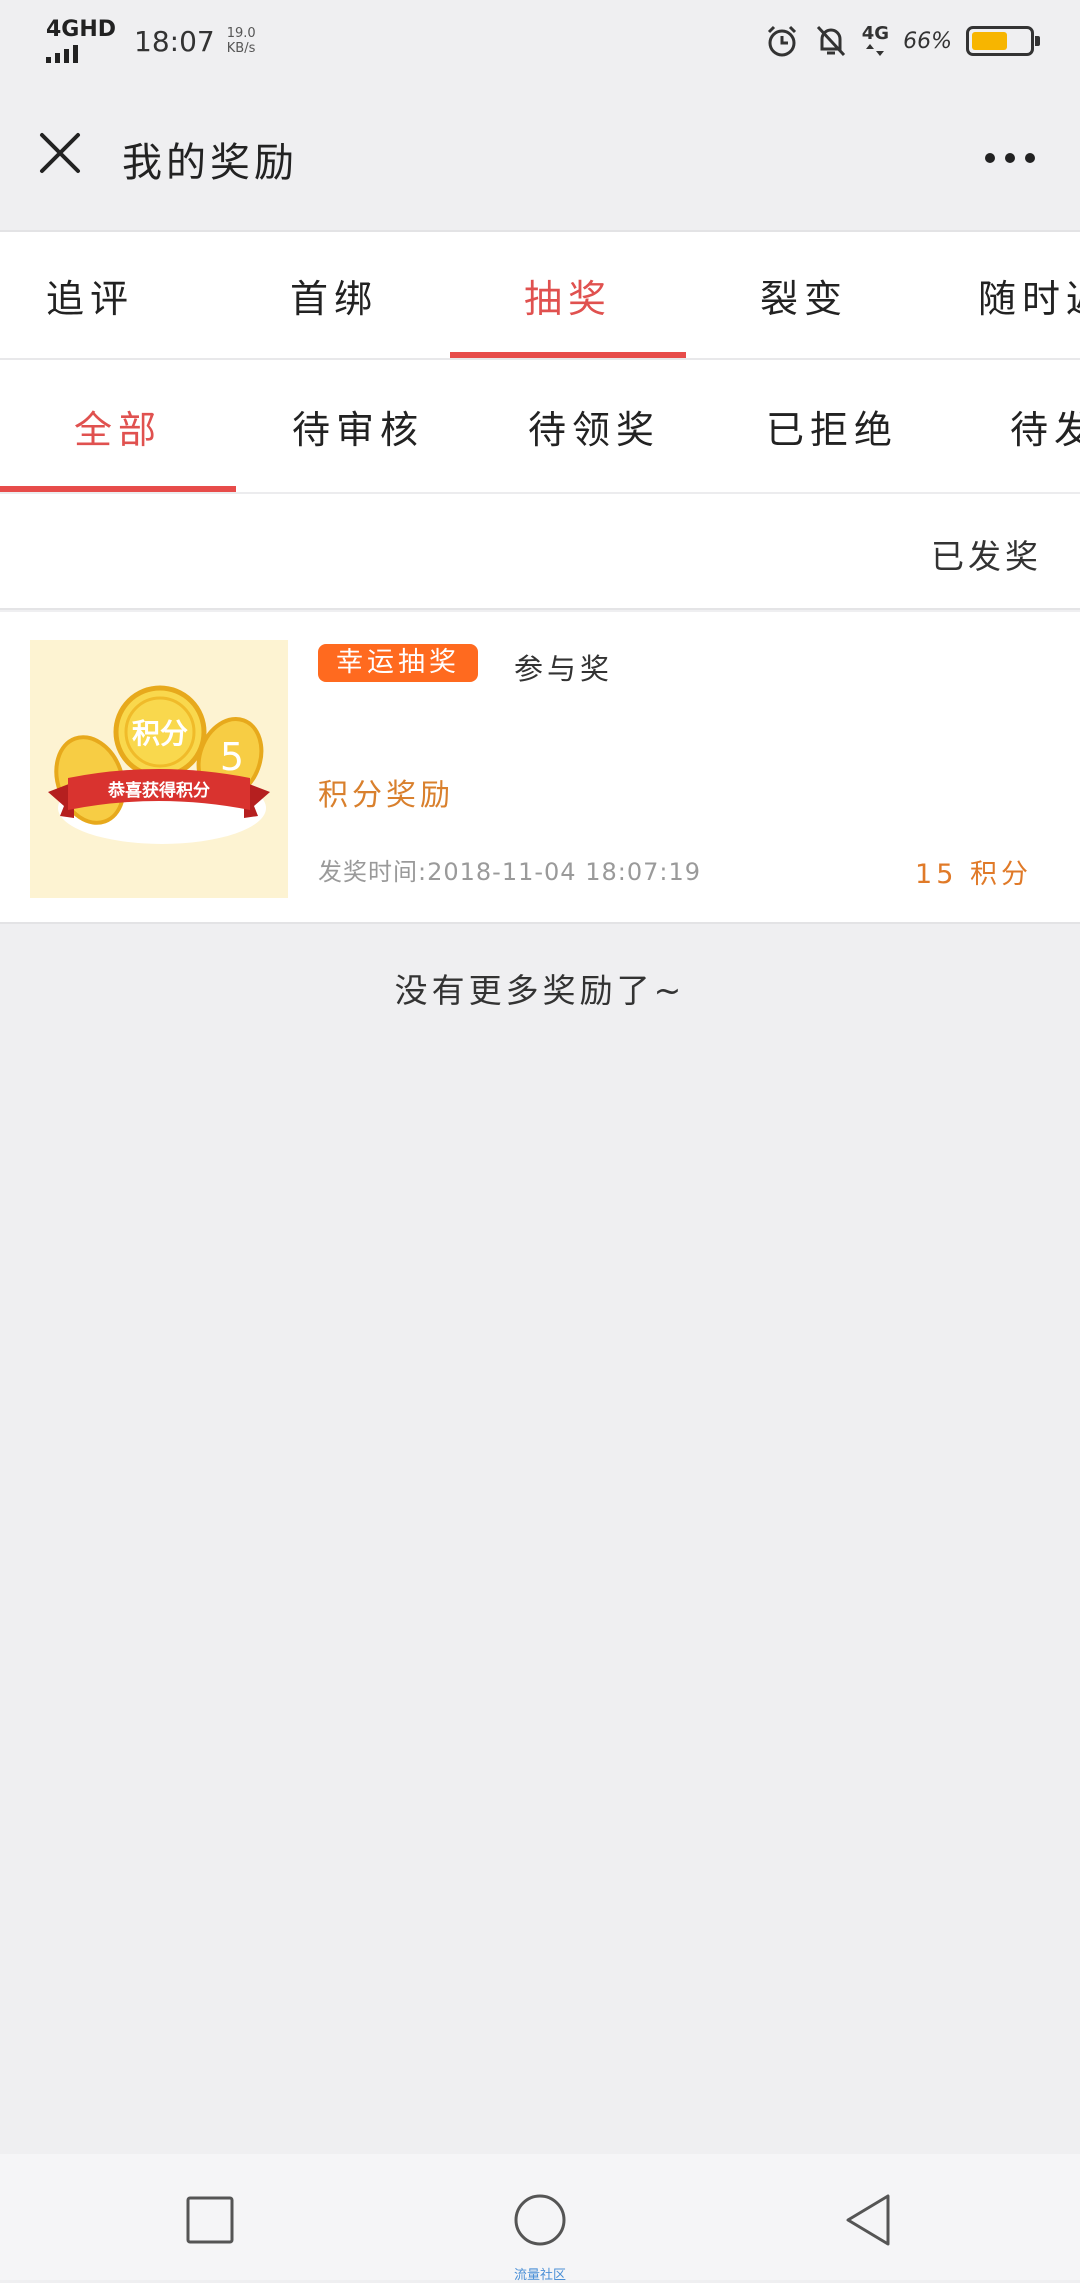 The image size is (1080, 2283). What do you see at coordinates (540, 40) in the screenshot?
I see `status-bar: 4GHD 18:07 19.0 KB/s 4G 66%` at bounding box center [540, 40].